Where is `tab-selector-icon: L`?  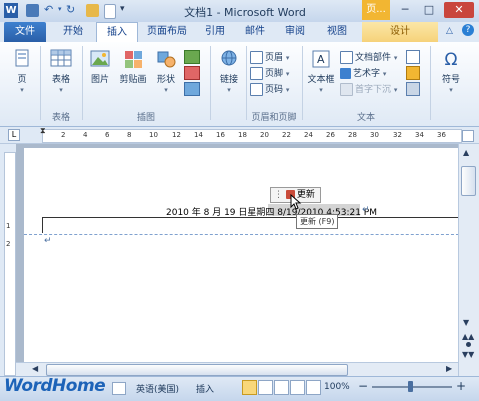
tab-selector-icon: L is located at coordinates (14, 135).